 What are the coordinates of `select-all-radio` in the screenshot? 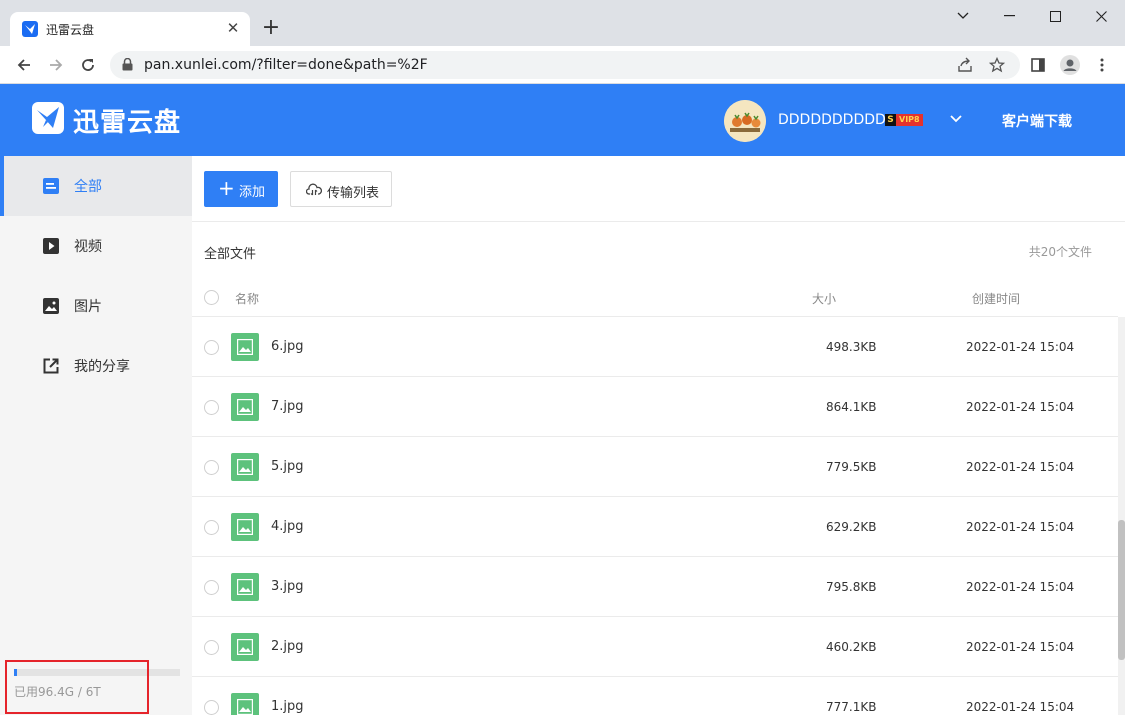 It's located at (211, 297).